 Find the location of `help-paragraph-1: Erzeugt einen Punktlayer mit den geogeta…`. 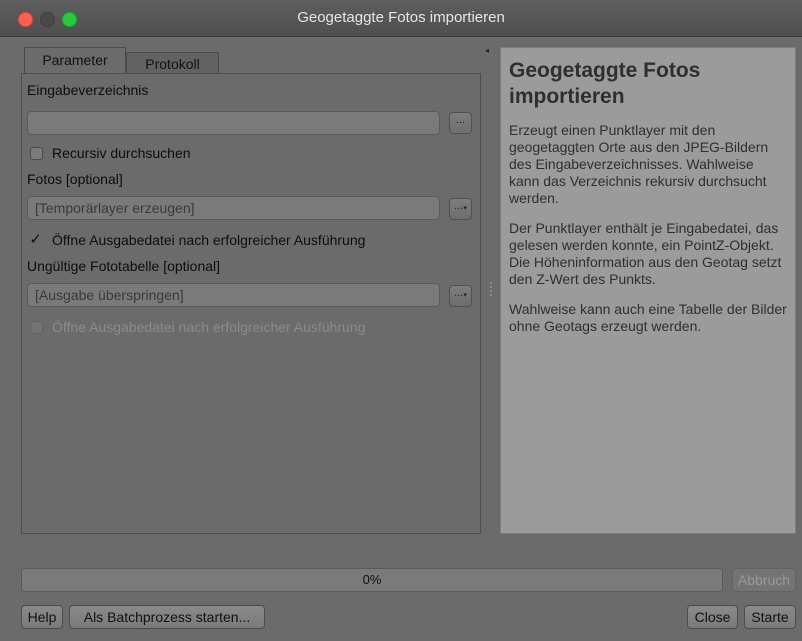

help-paragraph-1: Erzeugt einen Punktlayer mit den geogeta… is located at coordinates (639, 164).